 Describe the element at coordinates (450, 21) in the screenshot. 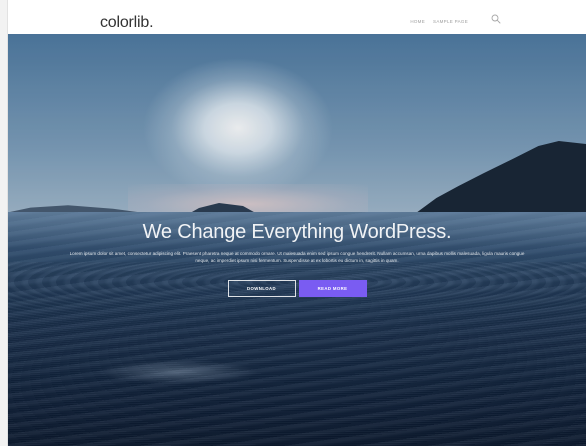

I see `nav-item-sample-page: SAMPLE PAGE` at that location.